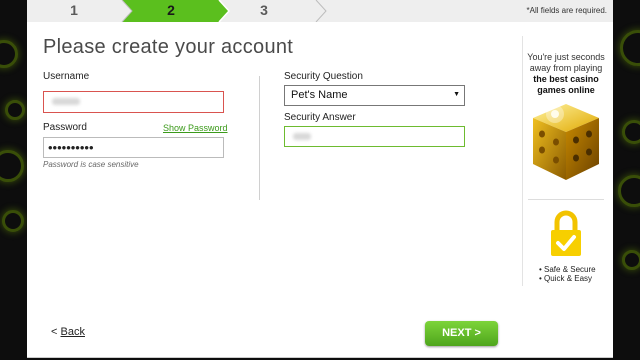 The width and height of the screenshot is (640, 360). I want to click on security-answer-value-blurred, so click(302, 136).